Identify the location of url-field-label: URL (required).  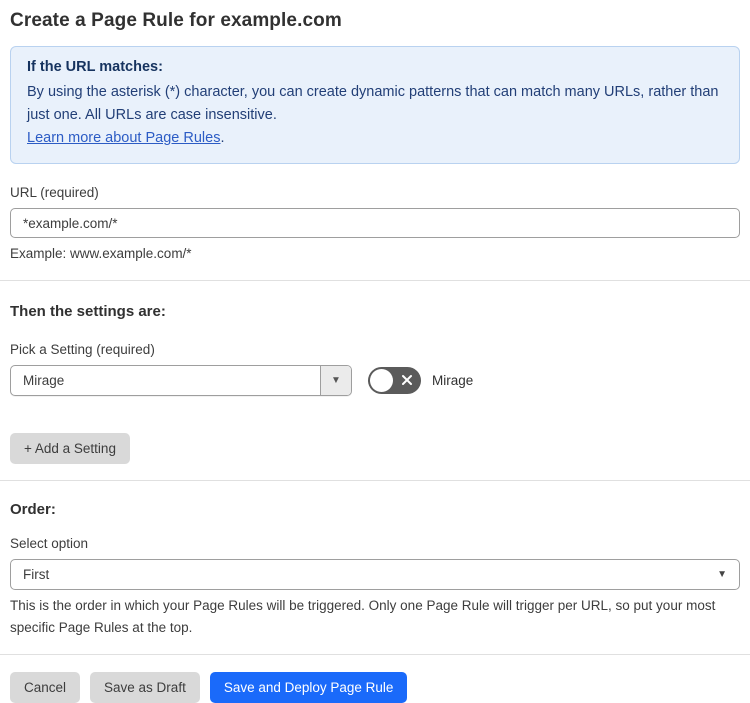
(54, 192).